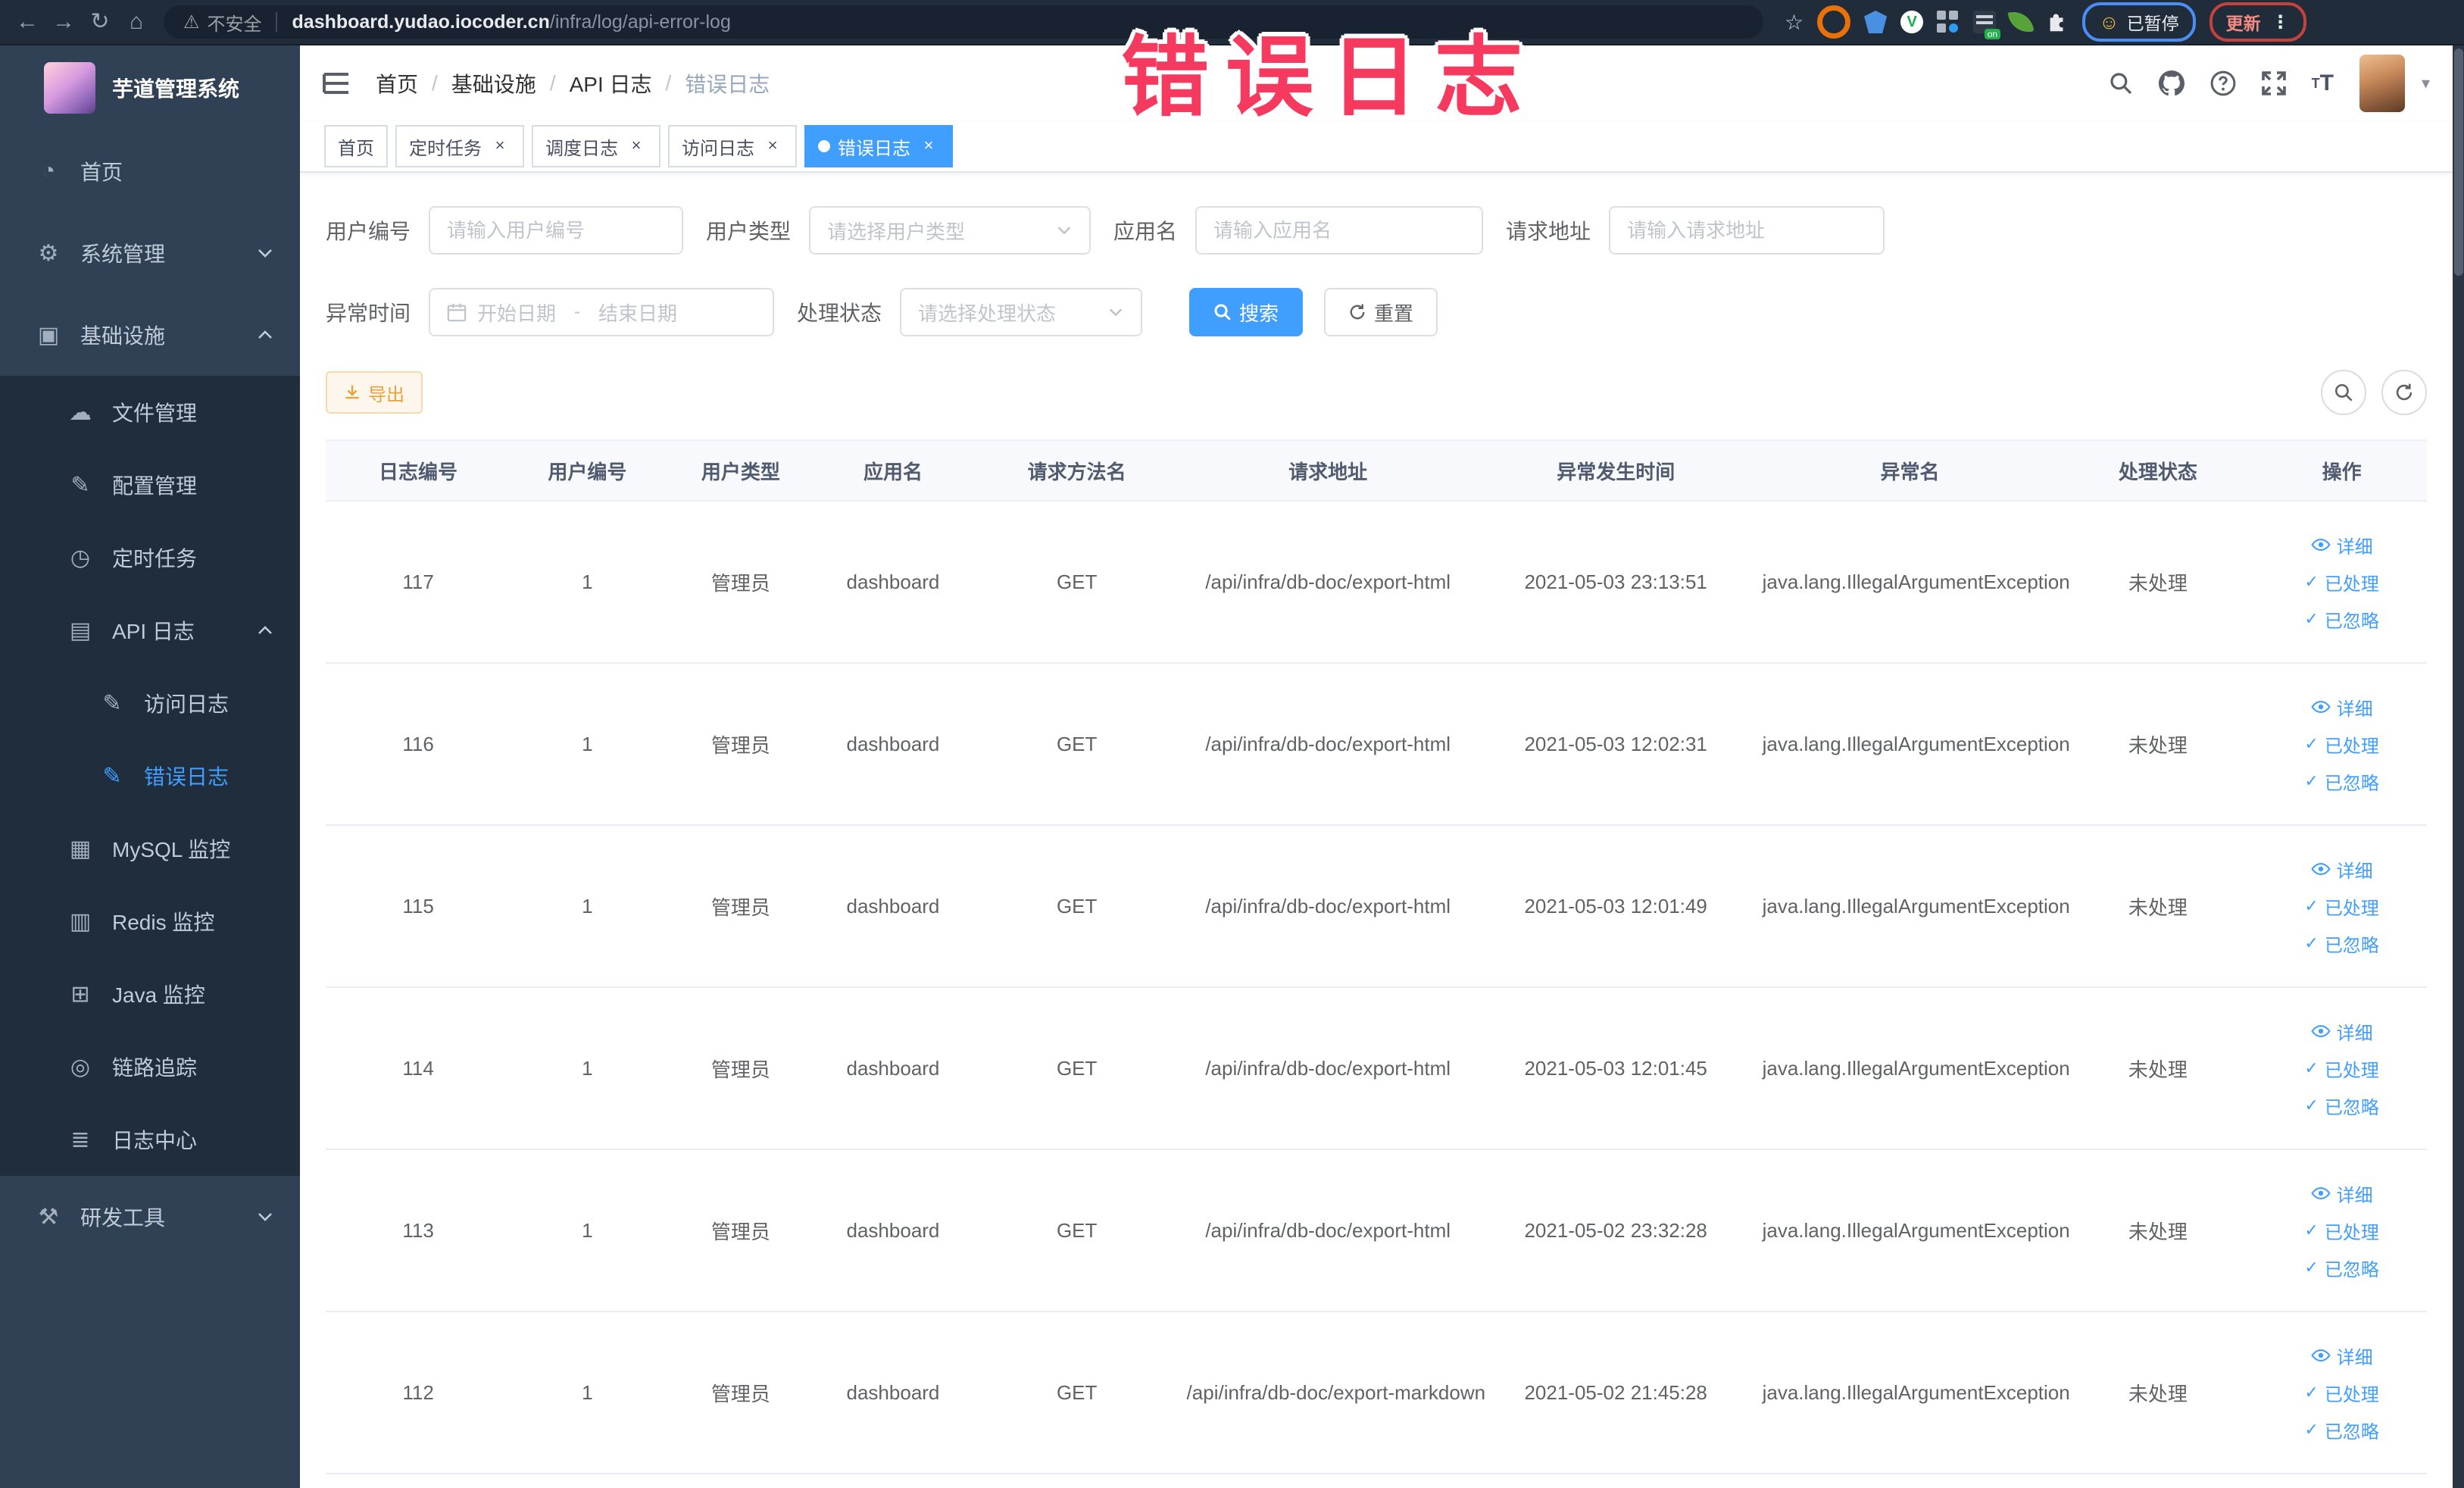 This screenshot has width=2464, height=1488. What do you see at coordinates (596, 146) in the screenshot?
I see `tag-tab-调度日志: 调度日志 ×` at bounding box center [596, 146].